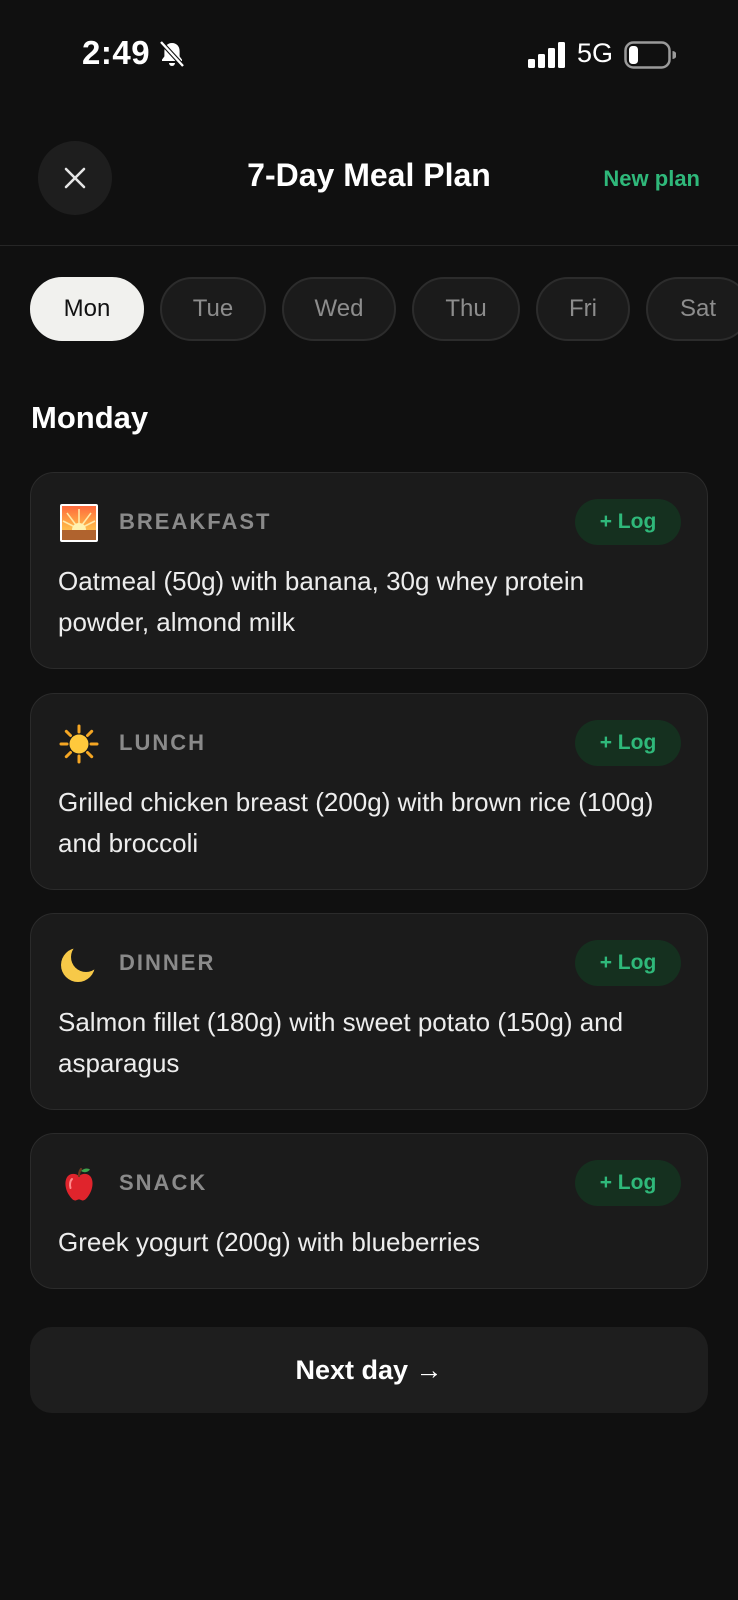 This screenshot has height=1600, width=738. What do you see at coordinates (269, 1242) in the screenshot?
I see `meal-description: Greek yogurt (200g) with blueberries` at bounding box center [269, 1242].